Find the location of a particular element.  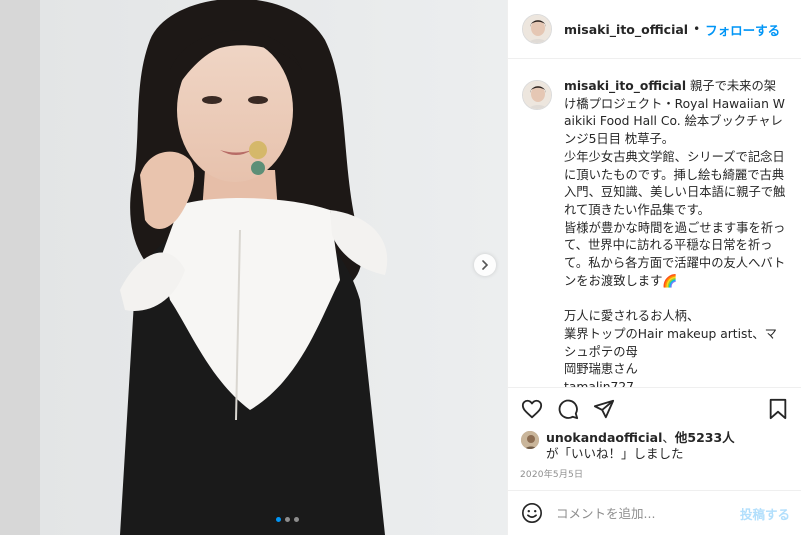

author-username: misaki_ito_official is located at coordinates (626, 29).